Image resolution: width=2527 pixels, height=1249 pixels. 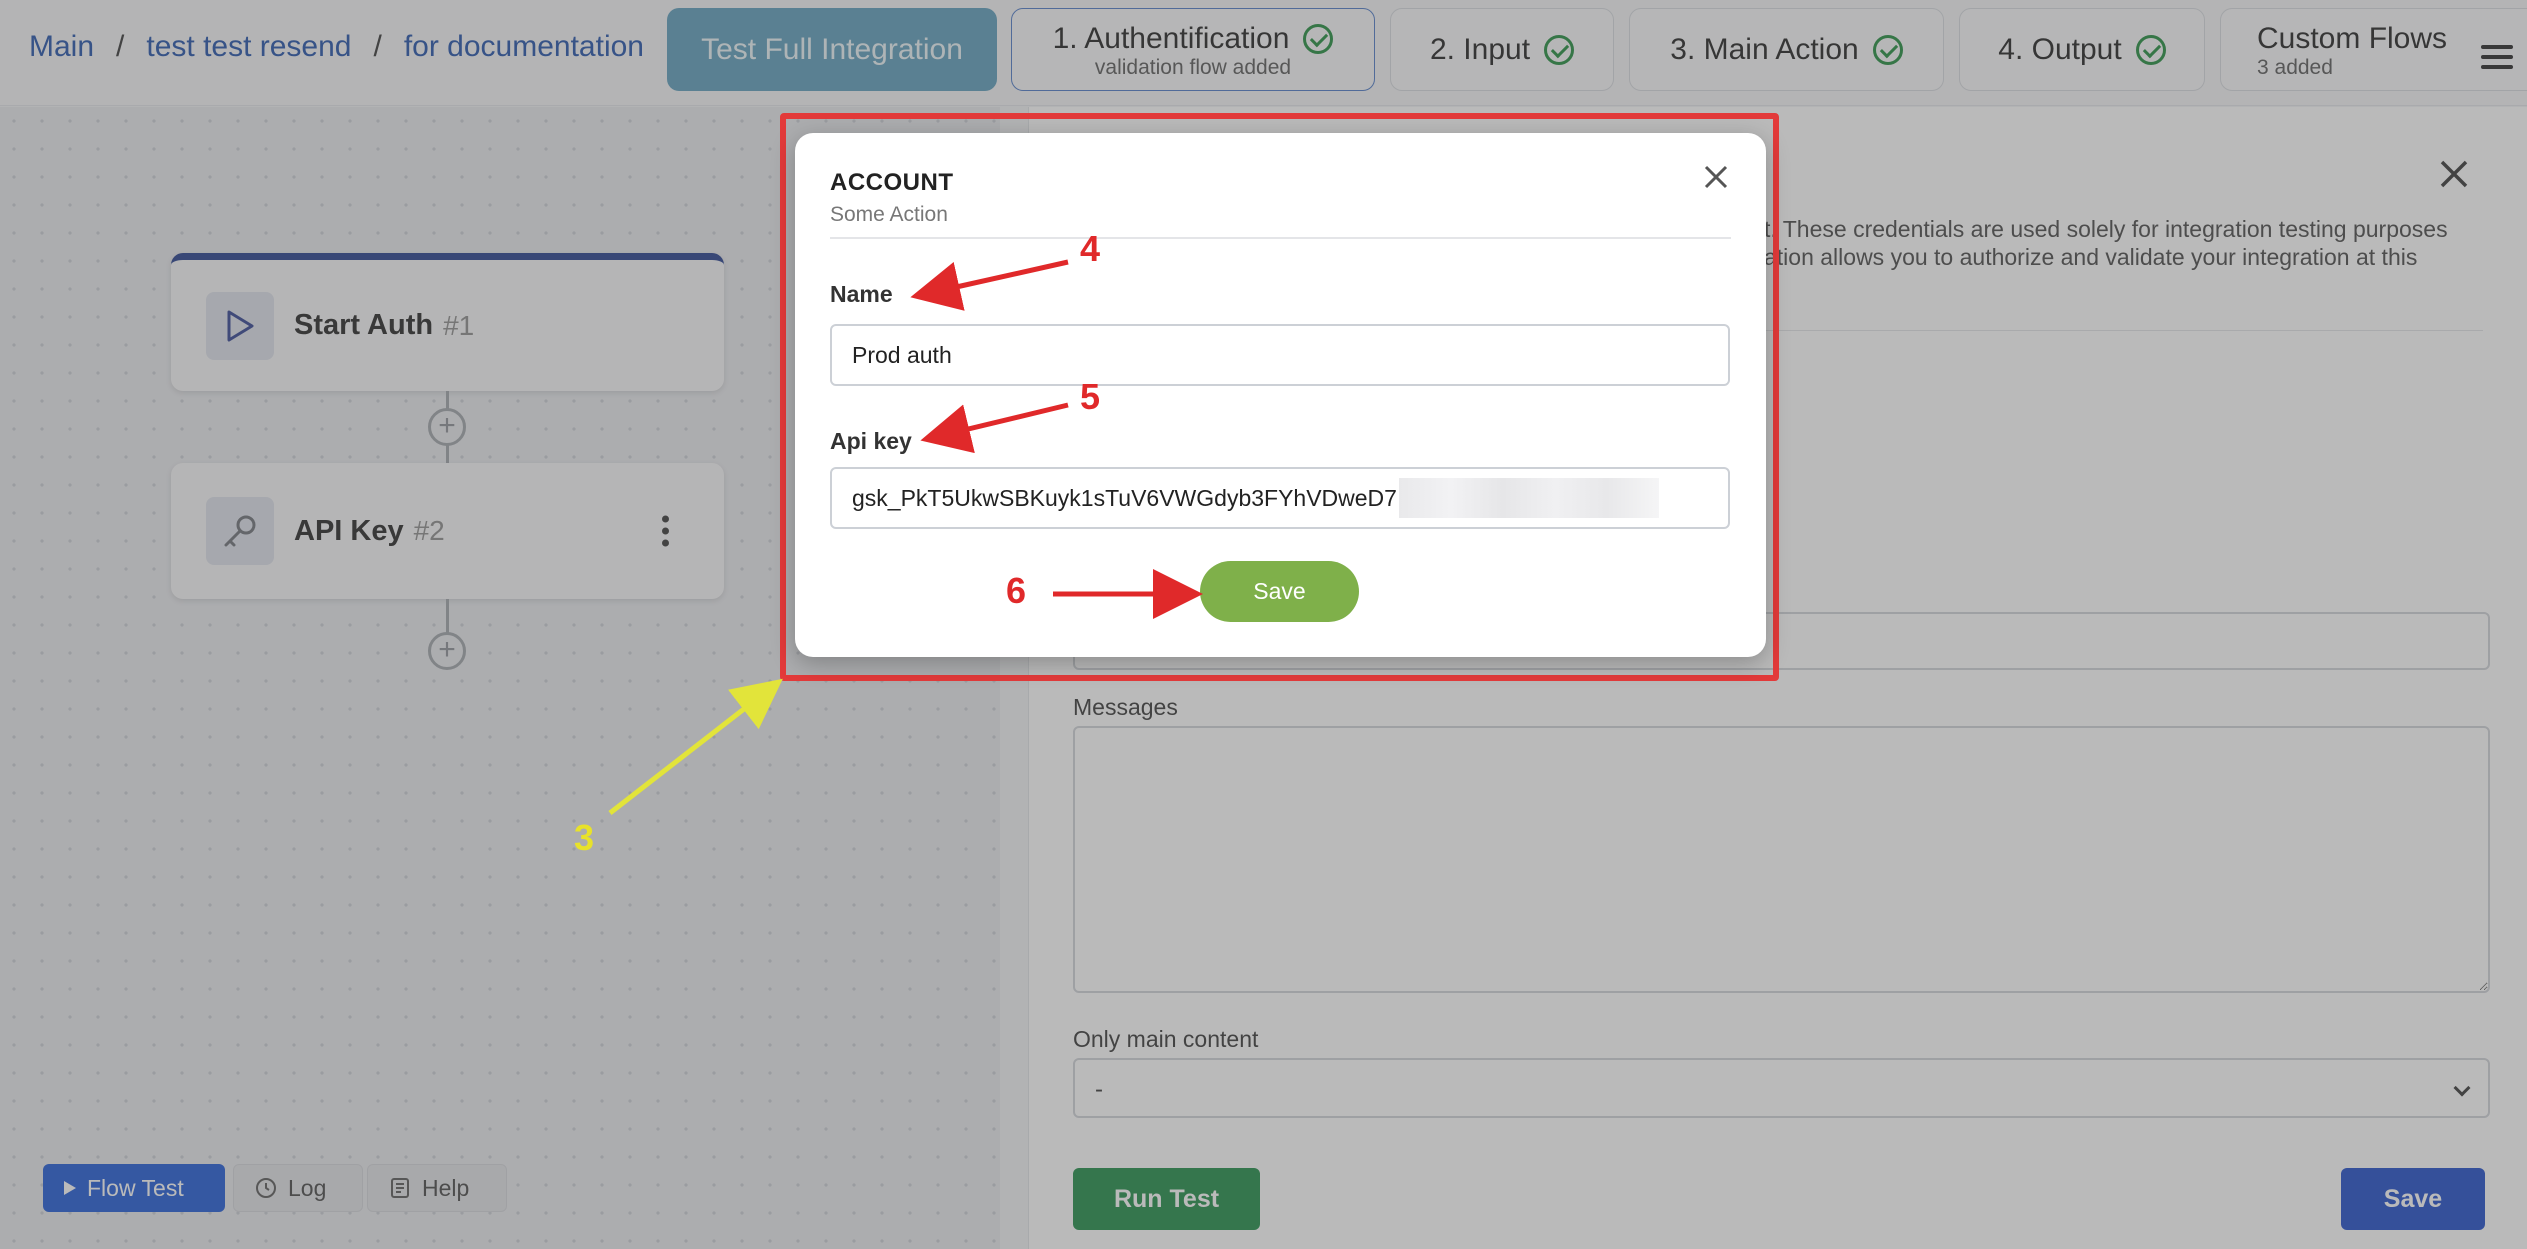 I want to click on input-value: gsk_PkT5UkwSBKuyk1sTuV6VWGdyb3FYhVDweD7, so click(x=1124, y=497).